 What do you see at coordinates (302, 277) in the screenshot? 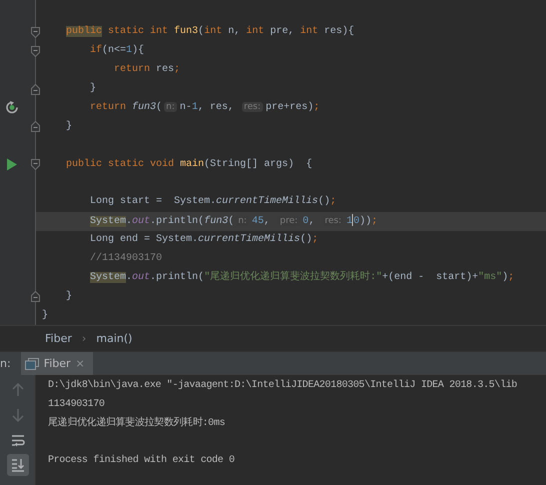
I see `code-line: System.out.println("尾递归优化递归算斐波拉契数列耗时:"+(end - start)+"ms");` at bounding box center [302, 277].